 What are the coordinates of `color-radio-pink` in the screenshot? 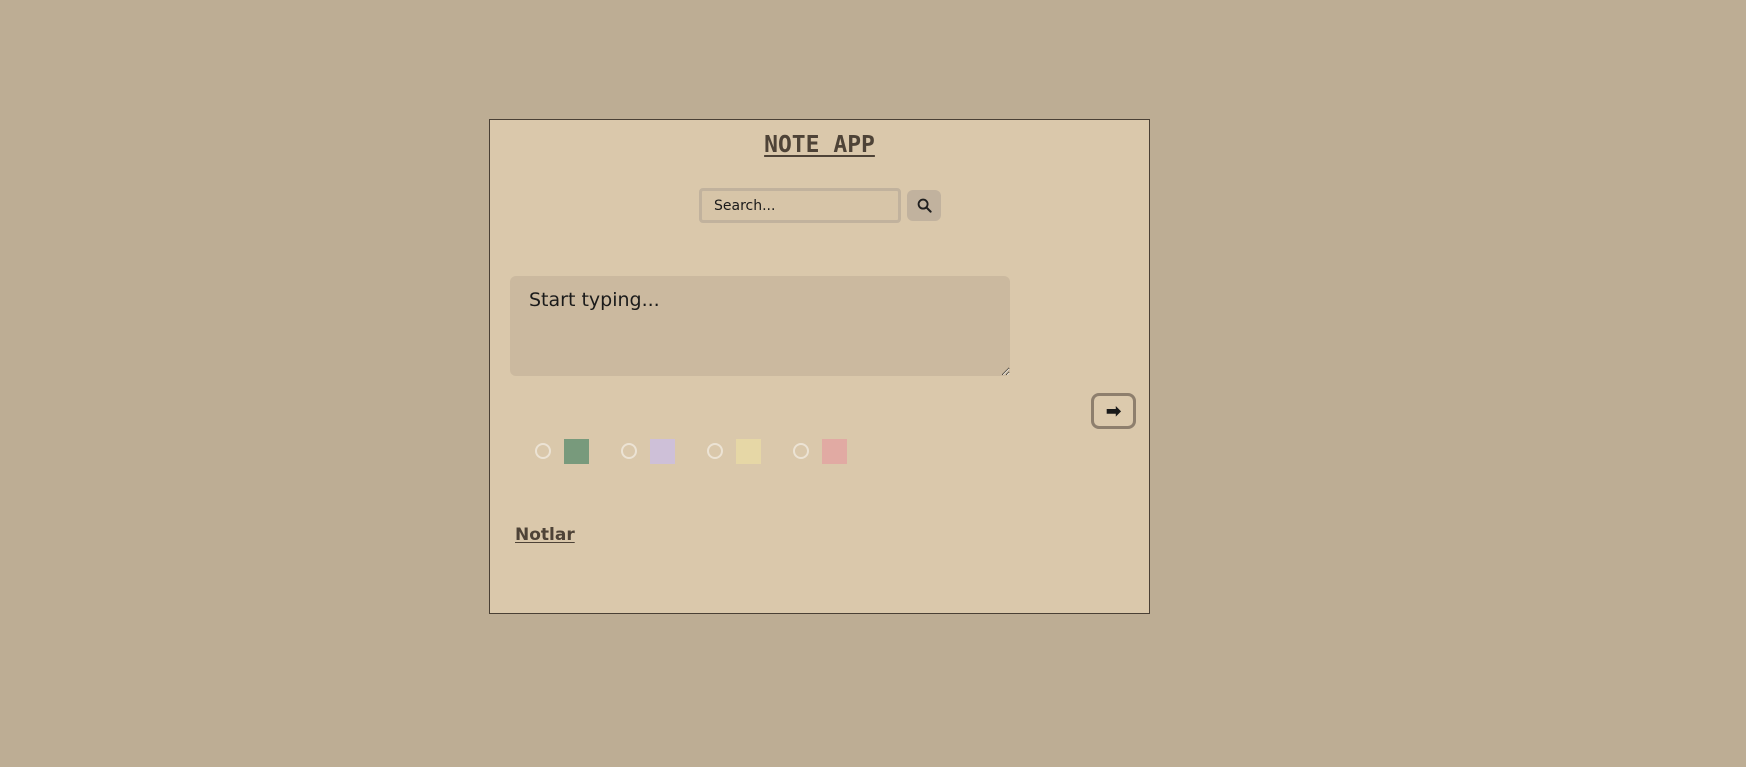 It's located at (801, 451).